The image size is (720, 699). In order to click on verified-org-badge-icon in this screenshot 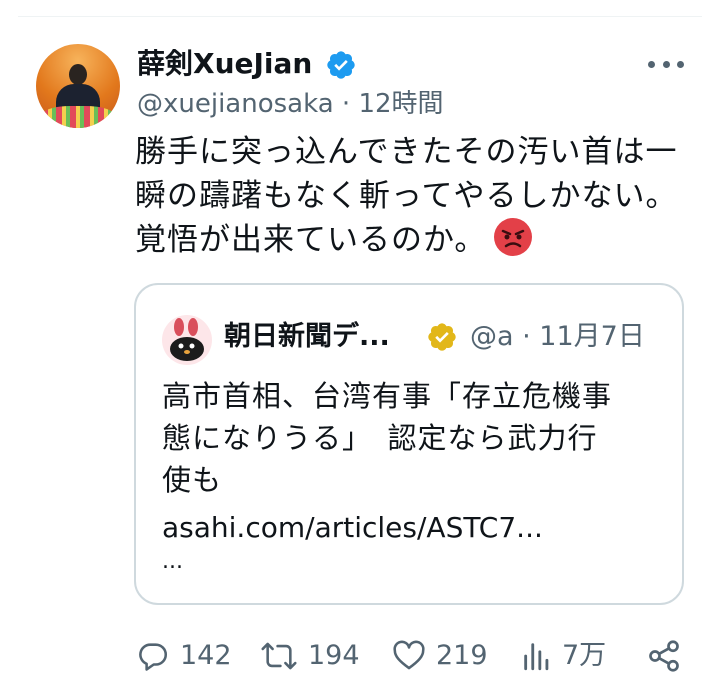, I will do `click(442, 337)`.